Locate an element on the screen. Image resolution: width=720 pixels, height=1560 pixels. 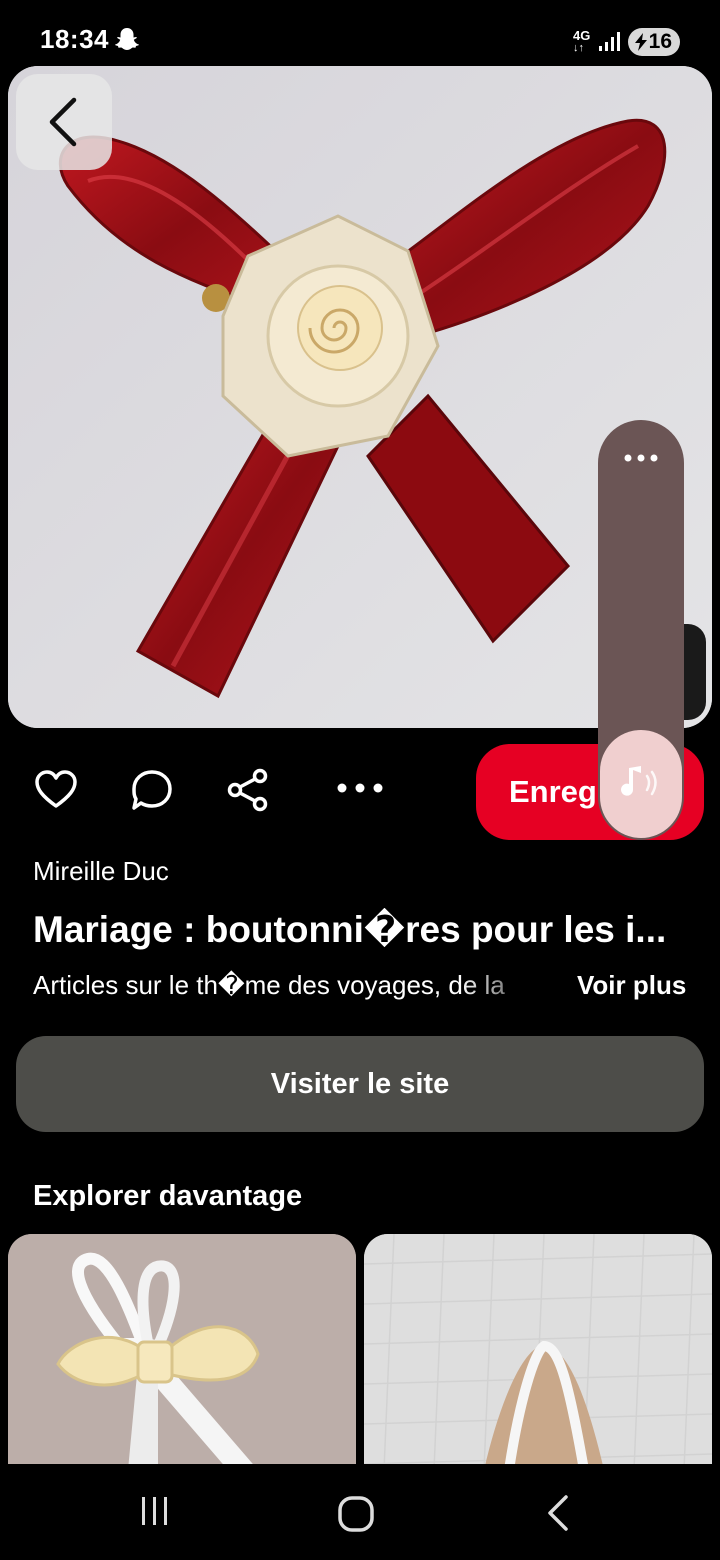
comment-button is located at coordinates (152, 792).